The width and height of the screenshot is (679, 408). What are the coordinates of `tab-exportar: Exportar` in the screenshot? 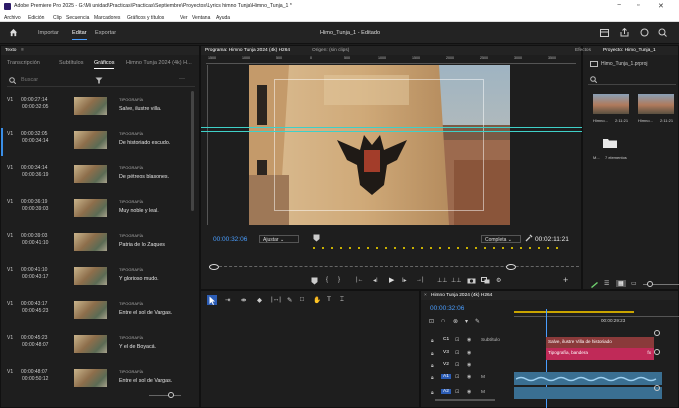 It's located at (105, 33).